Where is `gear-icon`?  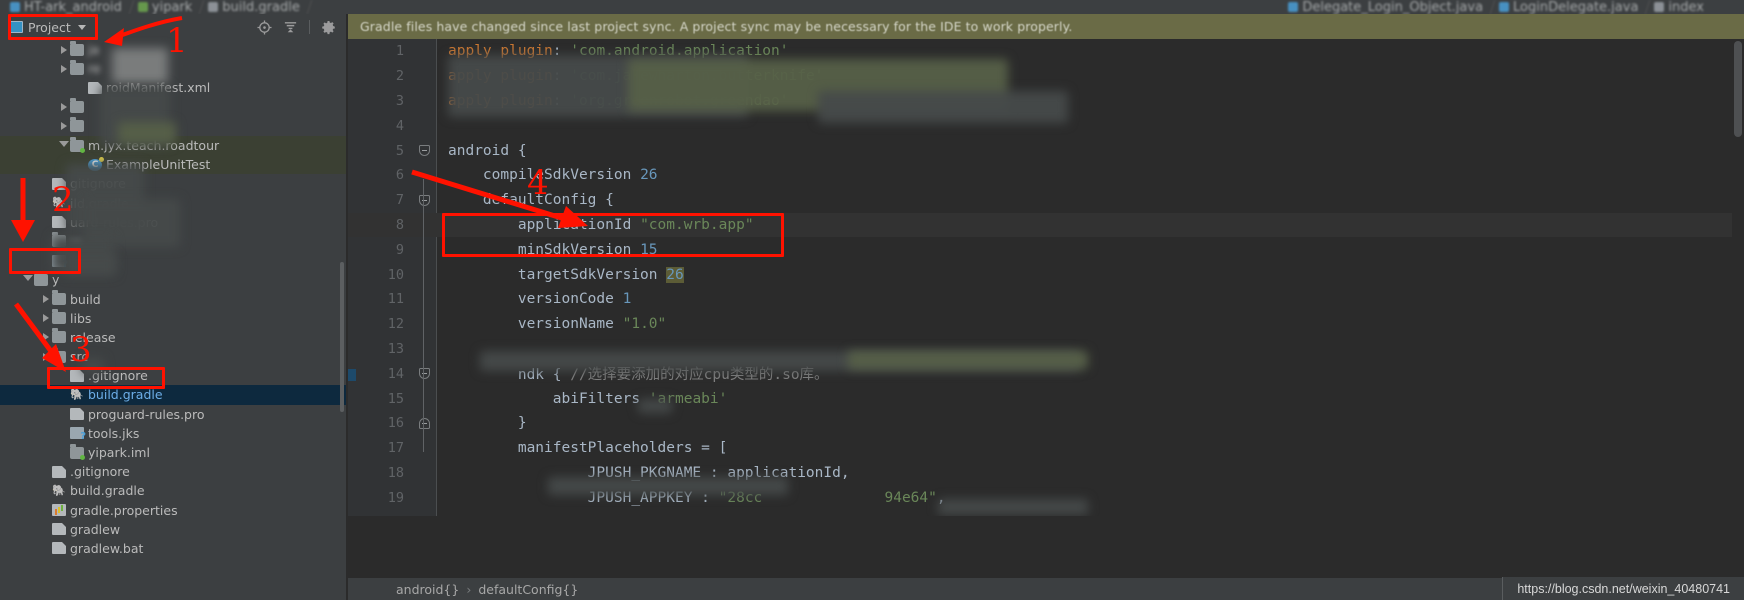 gear-icon is located at coordinates (328, 27).